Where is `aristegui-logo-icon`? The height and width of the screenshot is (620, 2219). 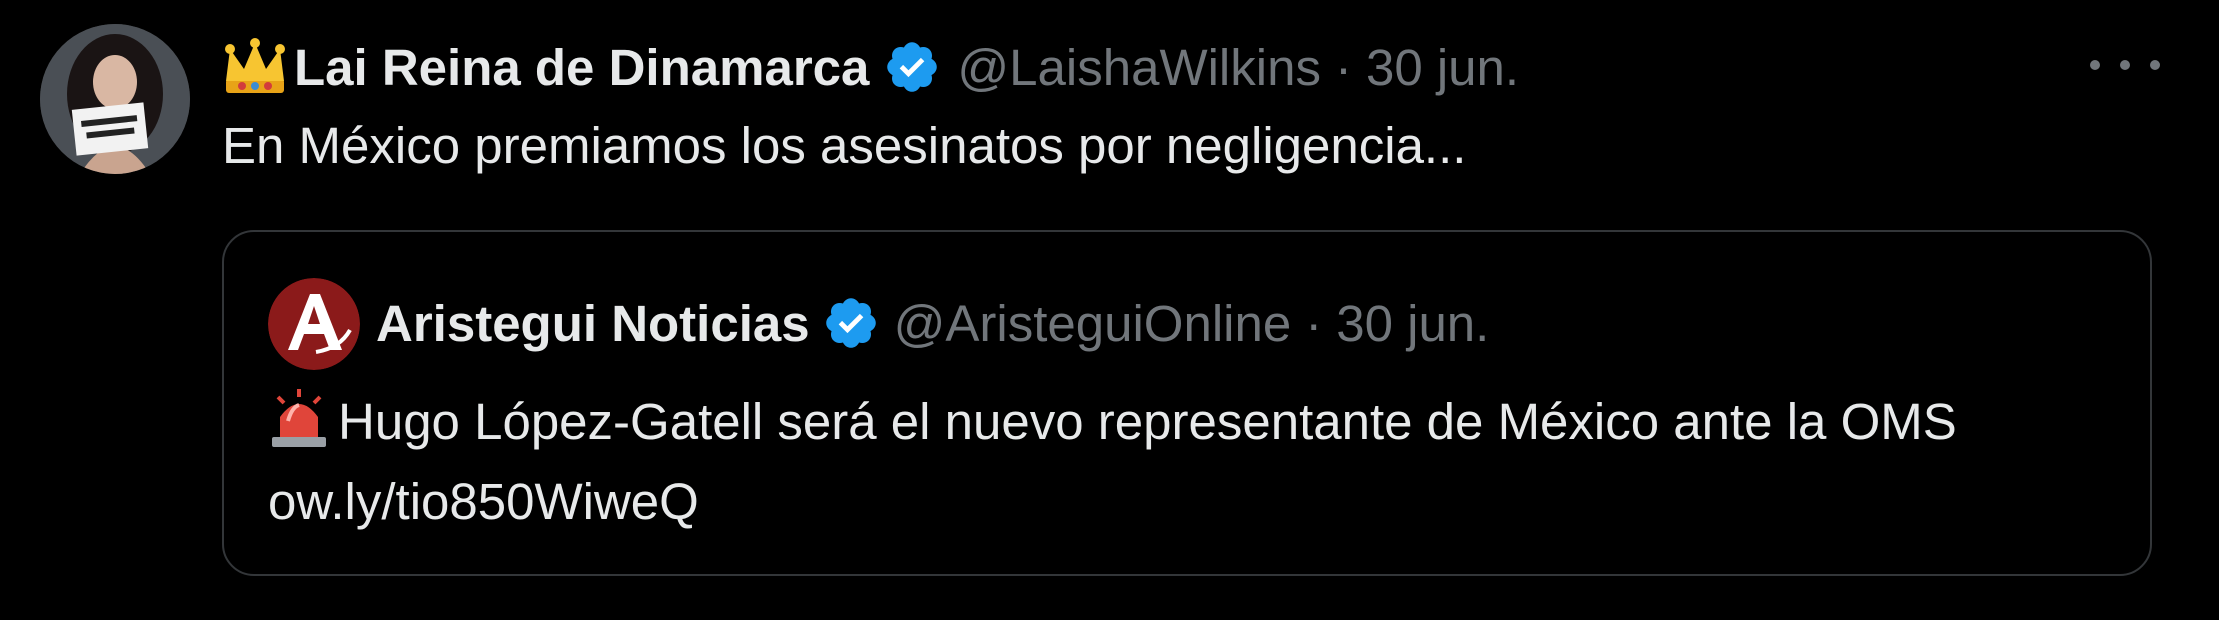 aristegui-logo-icon is located at coordinates (314, 324).